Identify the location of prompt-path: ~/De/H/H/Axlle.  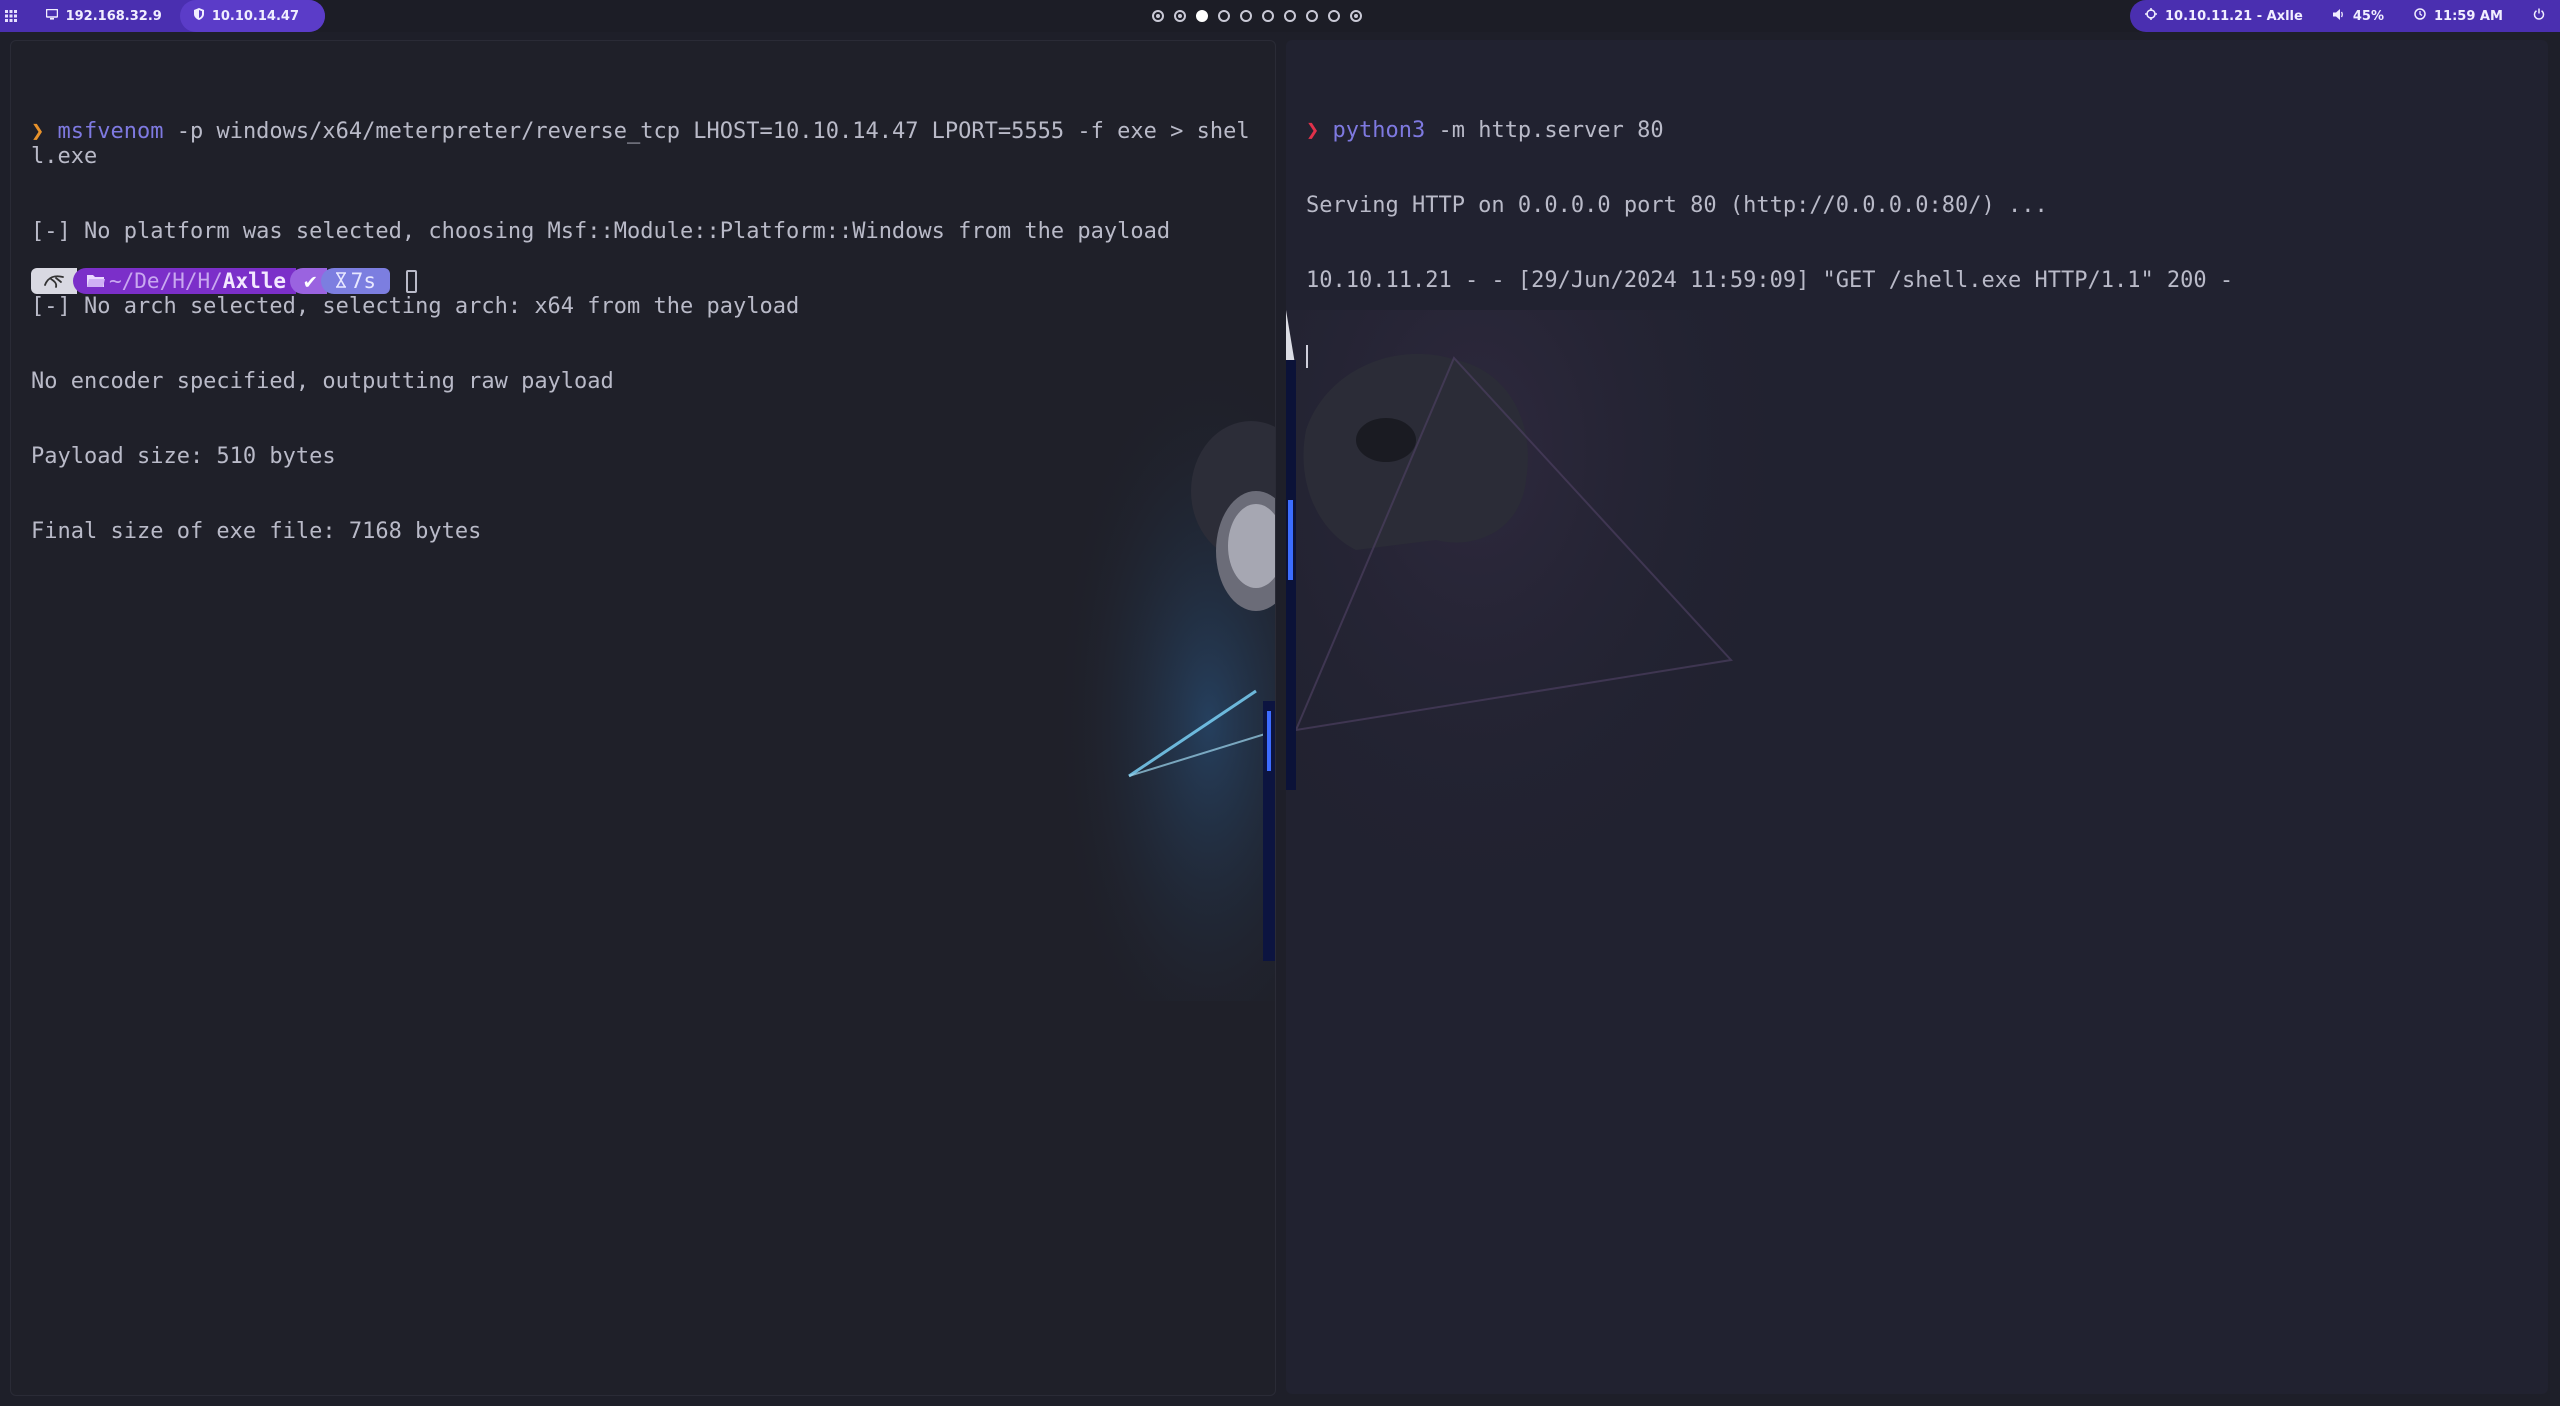
(185, 281).